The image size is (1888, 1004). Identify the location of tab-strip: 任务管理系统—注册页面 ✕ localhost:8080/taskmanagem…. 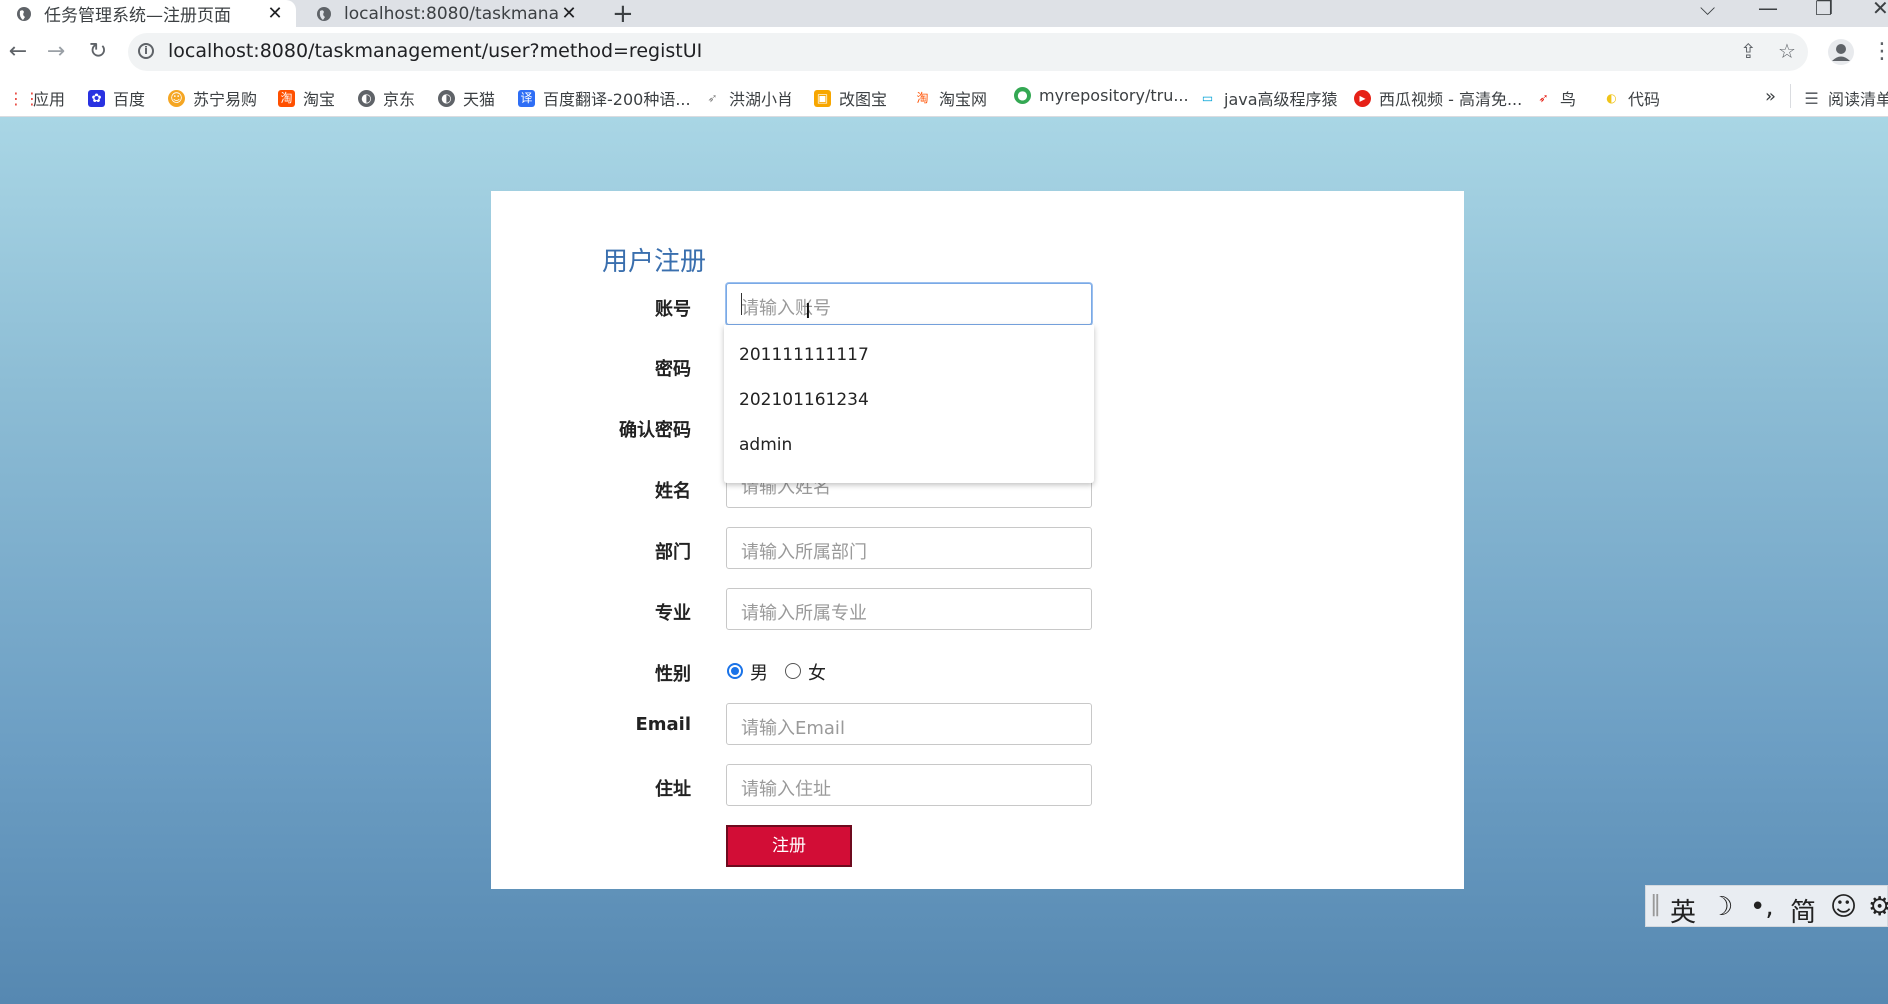
(944, 14).